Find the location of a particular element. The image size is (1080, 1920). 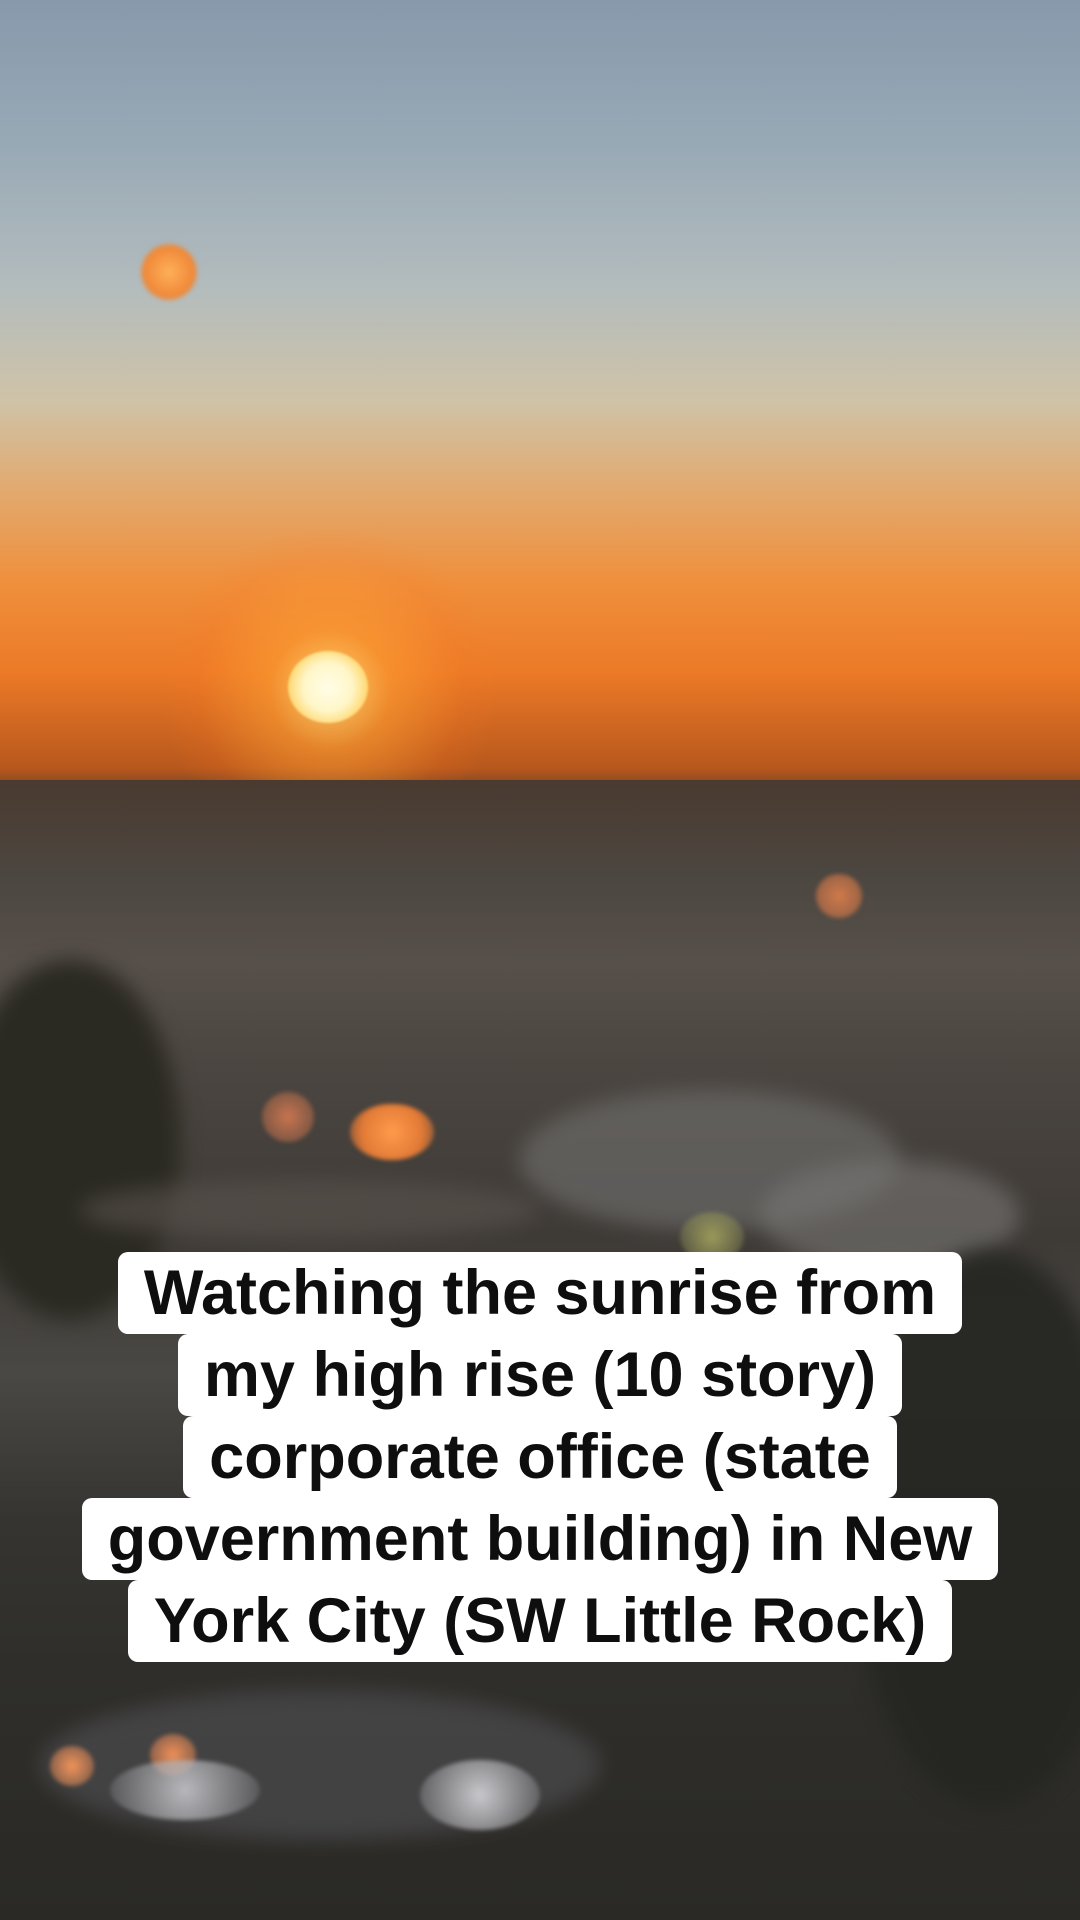

caption-line: government building) in New is located at coordinates (540, 1539).